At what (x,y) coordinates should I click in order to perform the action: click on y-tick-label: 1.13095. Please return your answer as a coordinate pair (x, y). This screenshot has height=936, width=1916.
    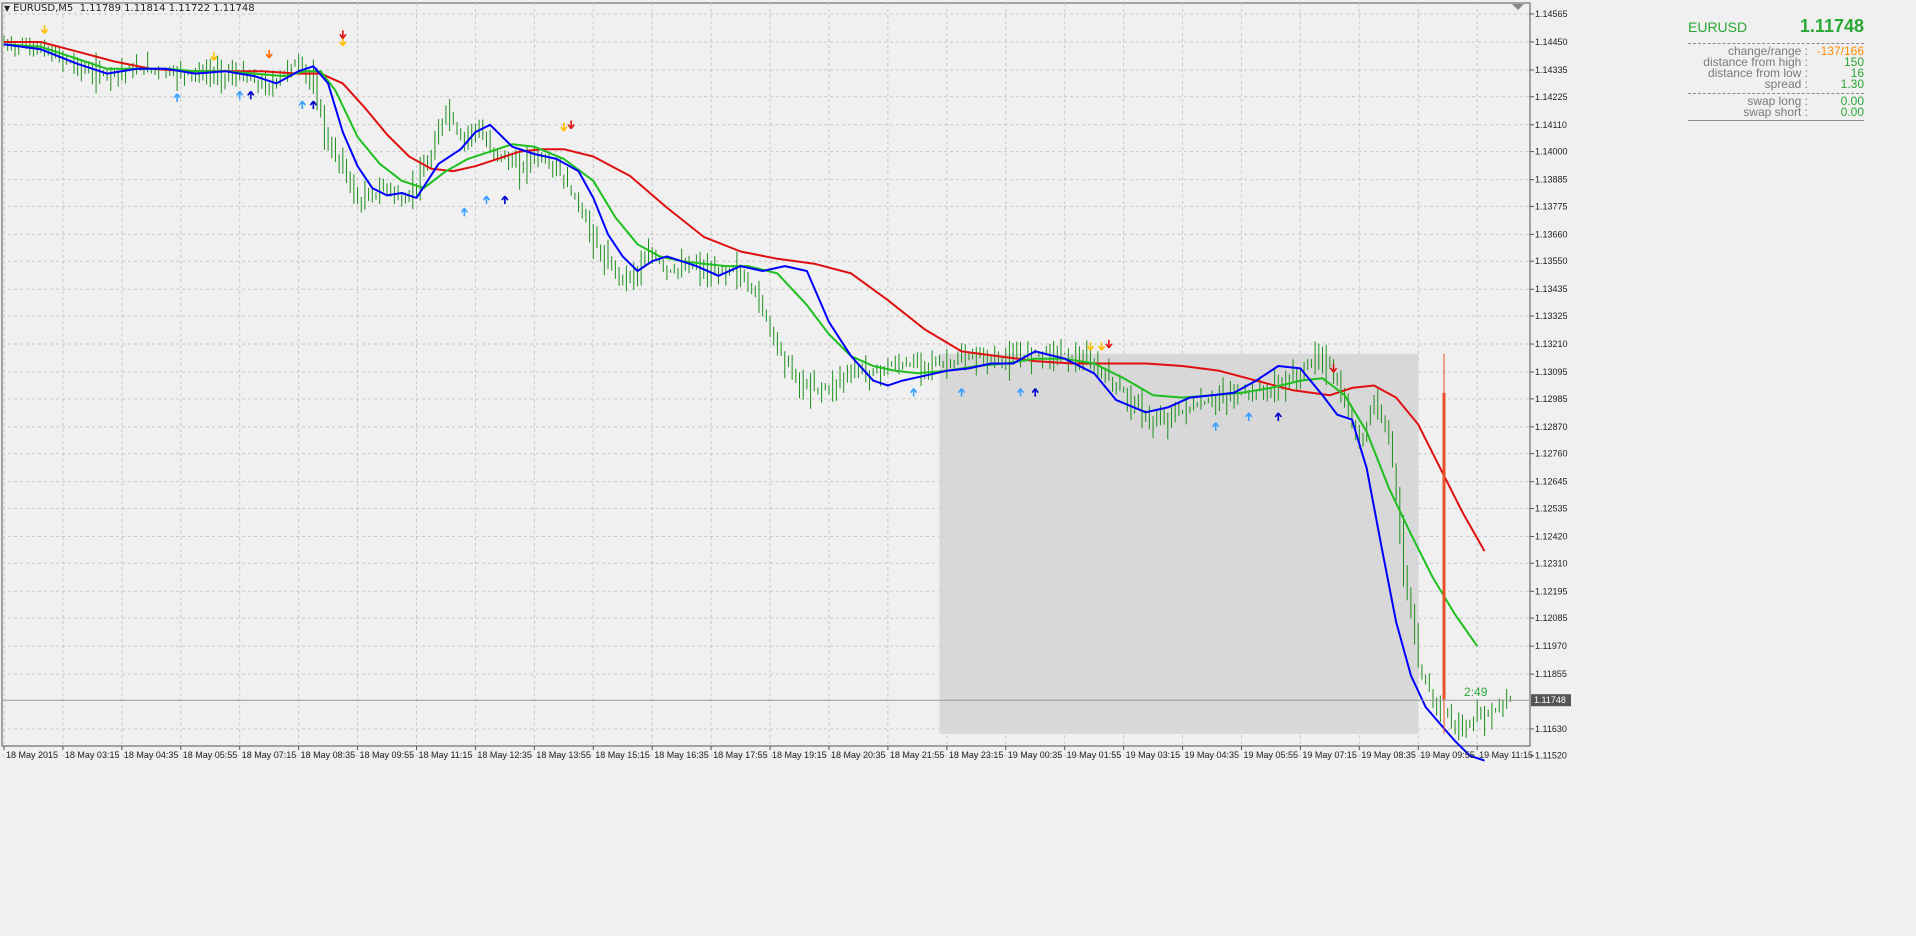
    Looking at the image, I should click on (1551, 372).